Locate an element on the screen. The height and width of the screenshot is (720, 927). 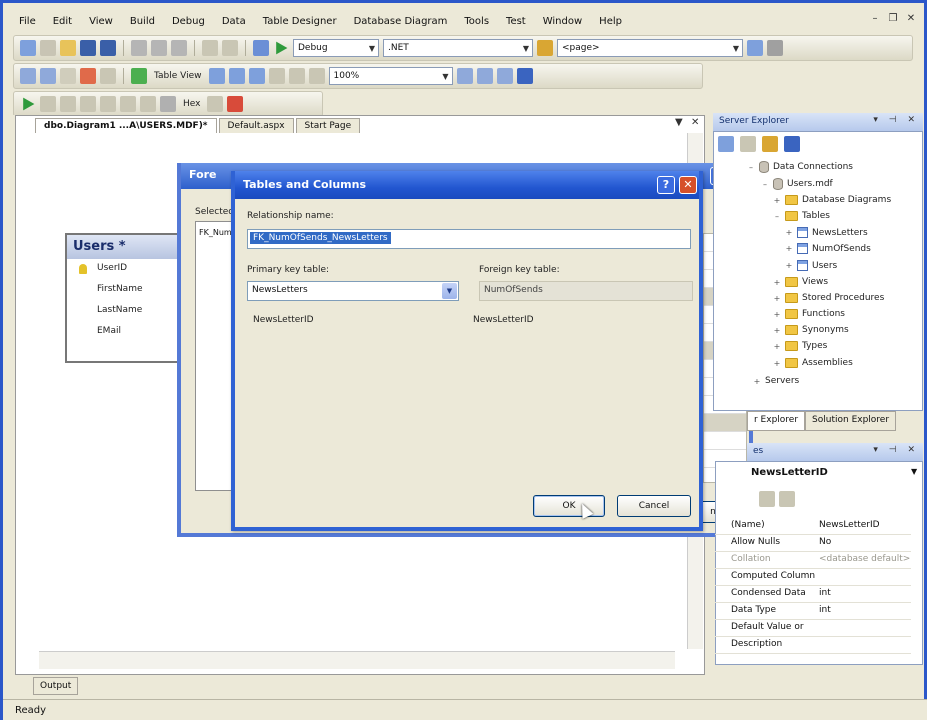
tree-item-synonyms: + Synonyms is located at coordinates (811, 330).